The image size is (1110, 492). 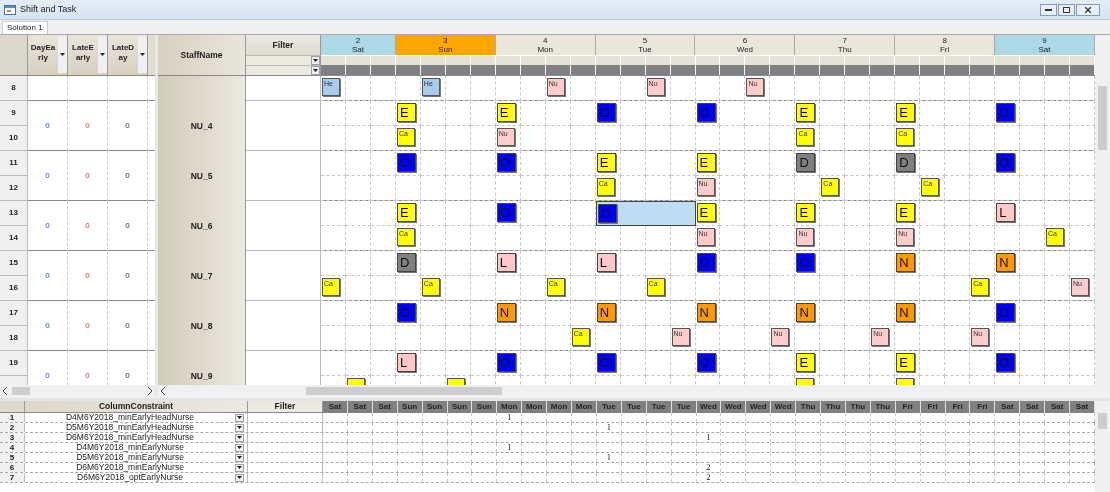 I want to click on grid-cell: 2, so click(x=709, y=477).